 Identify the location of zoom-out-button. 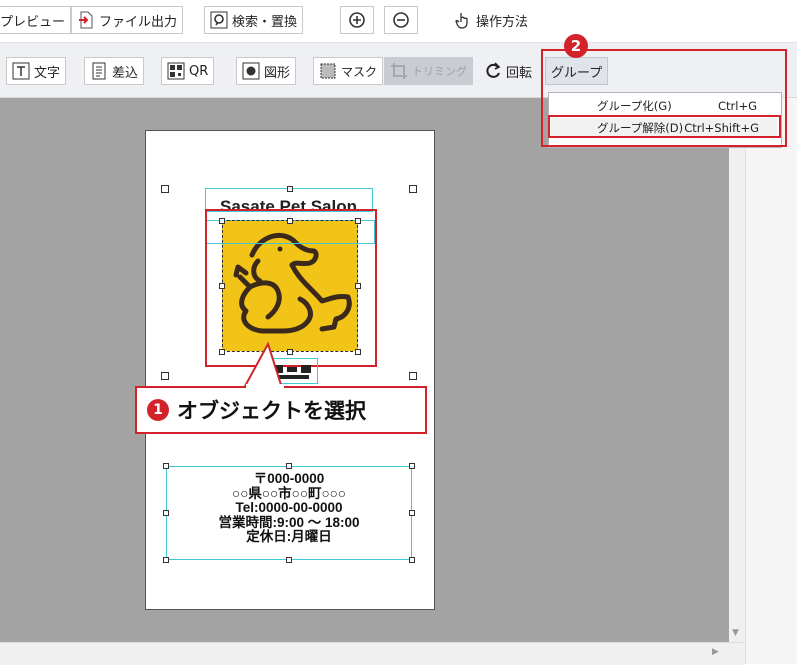
(401, 20).